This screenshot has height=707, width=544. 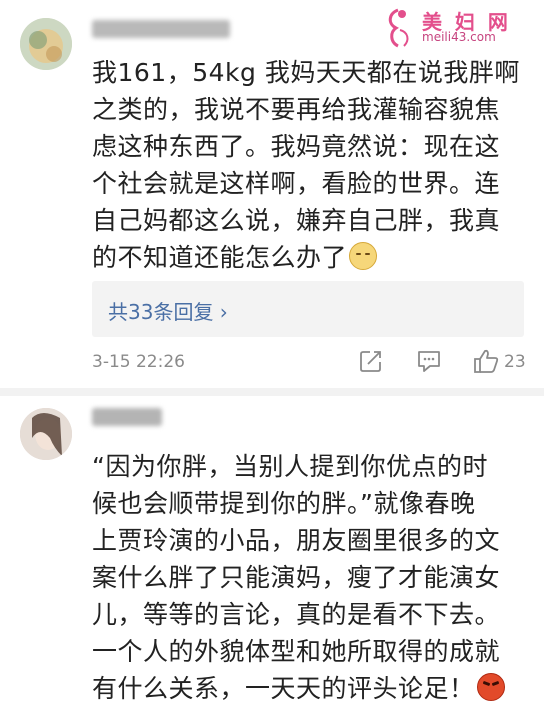 I want to click on watermark-logo-icon, so click(x=398, y=28).